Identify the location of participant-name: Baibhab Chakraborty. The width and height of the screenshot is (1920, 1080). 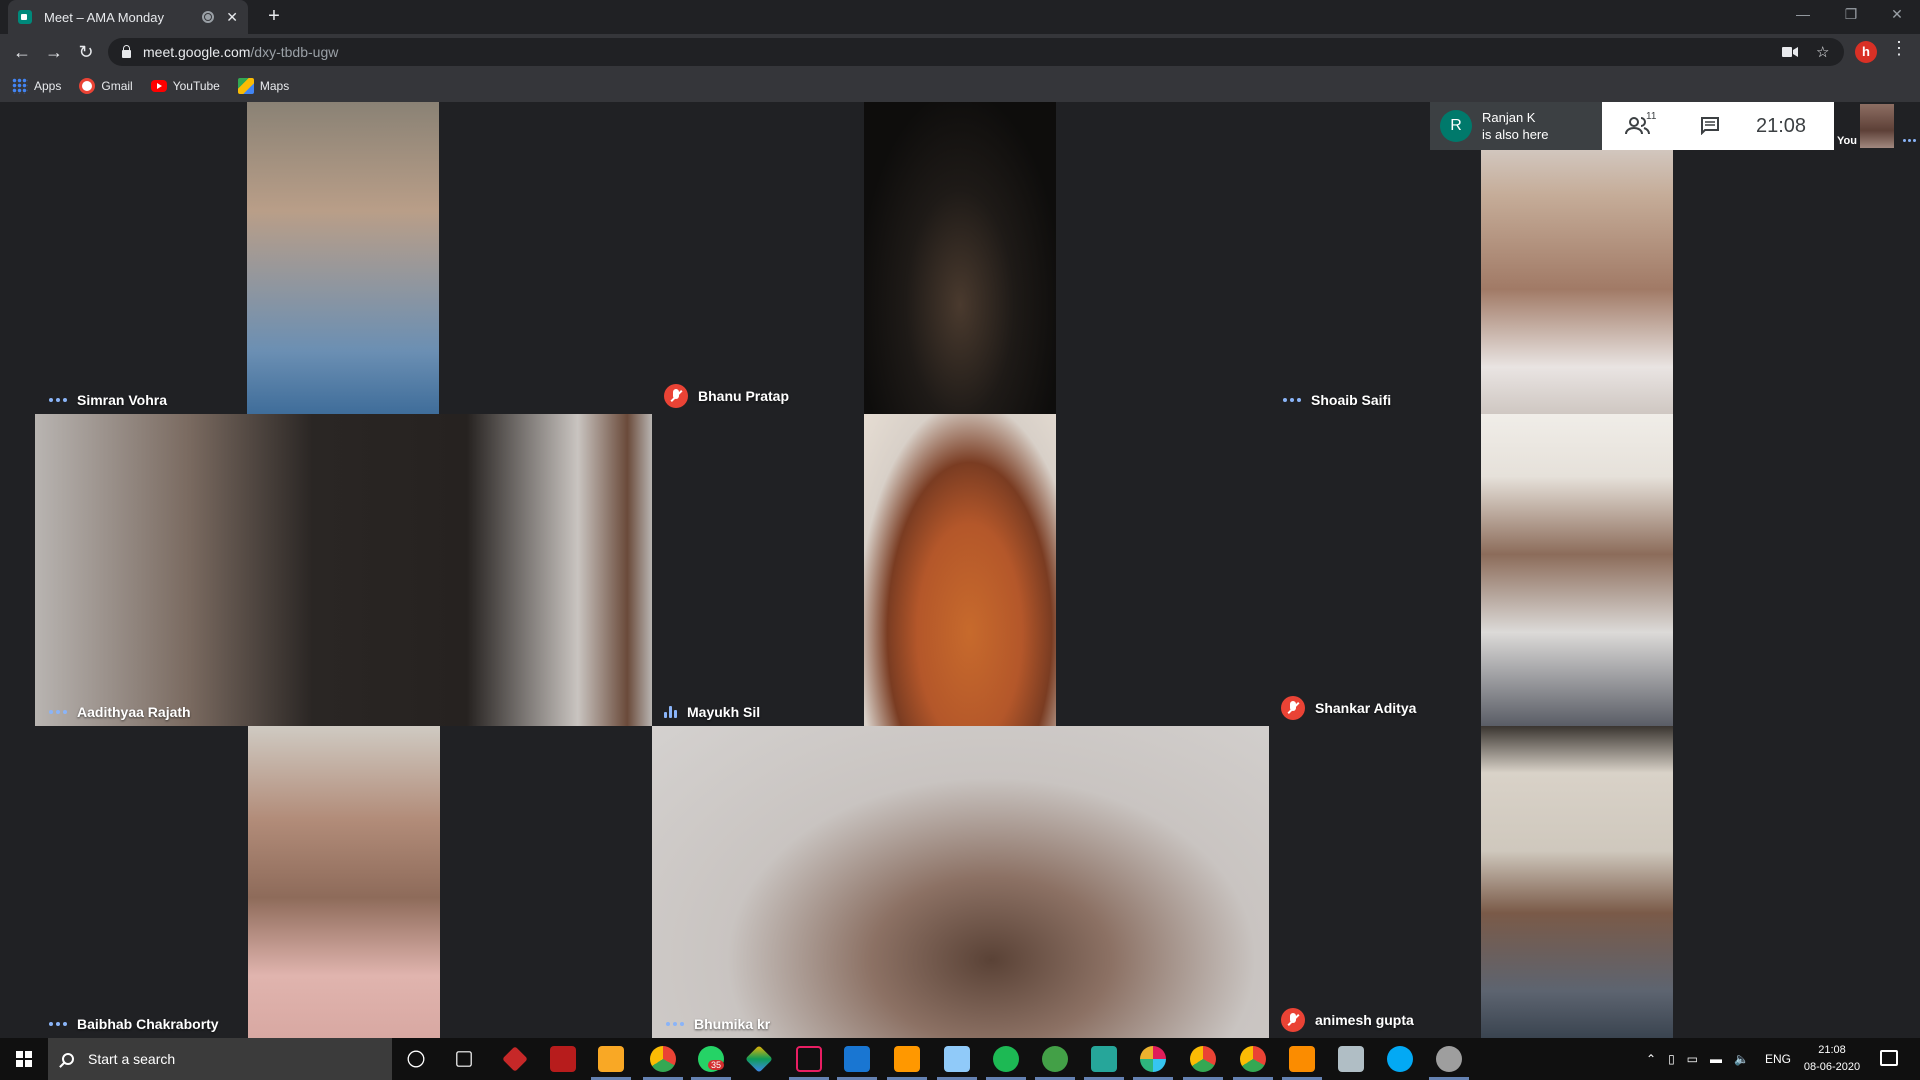
(148, 1024).